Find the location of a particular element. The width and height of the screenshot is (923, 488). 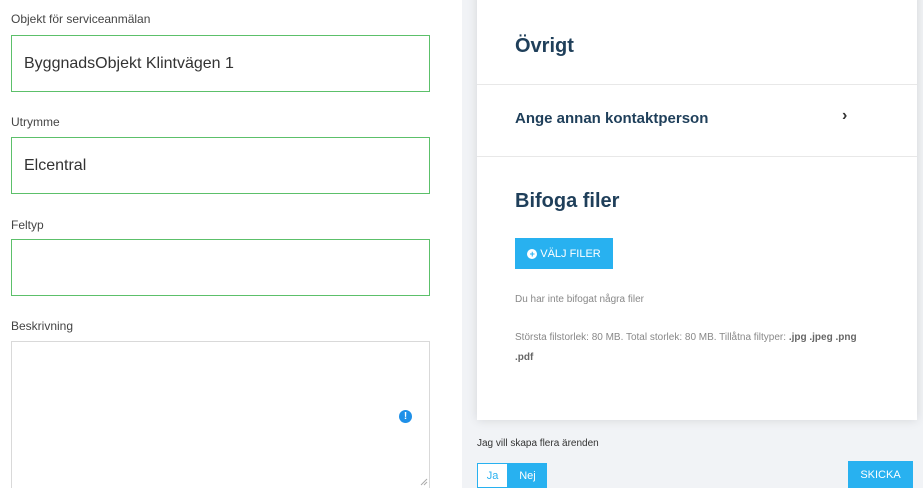

multiple-cases-toggle: Ja Nej is located at coordinates (512, 475).